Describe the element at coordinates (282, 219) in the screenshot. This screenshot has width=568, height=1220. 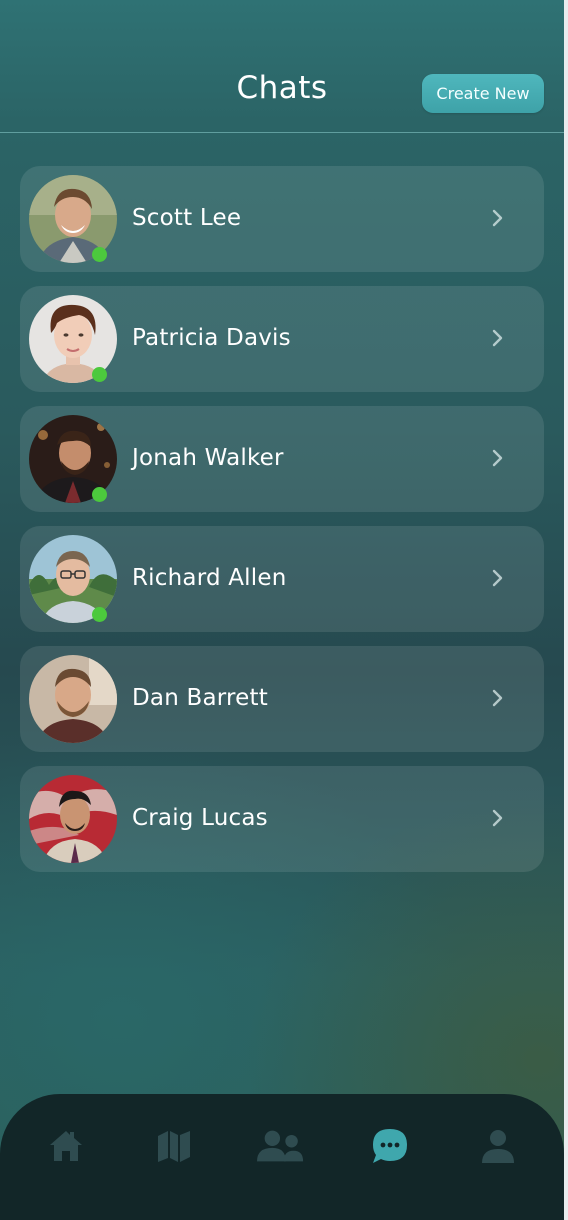
I see `chat-row-scott-lee: Scott Lee` at that location.